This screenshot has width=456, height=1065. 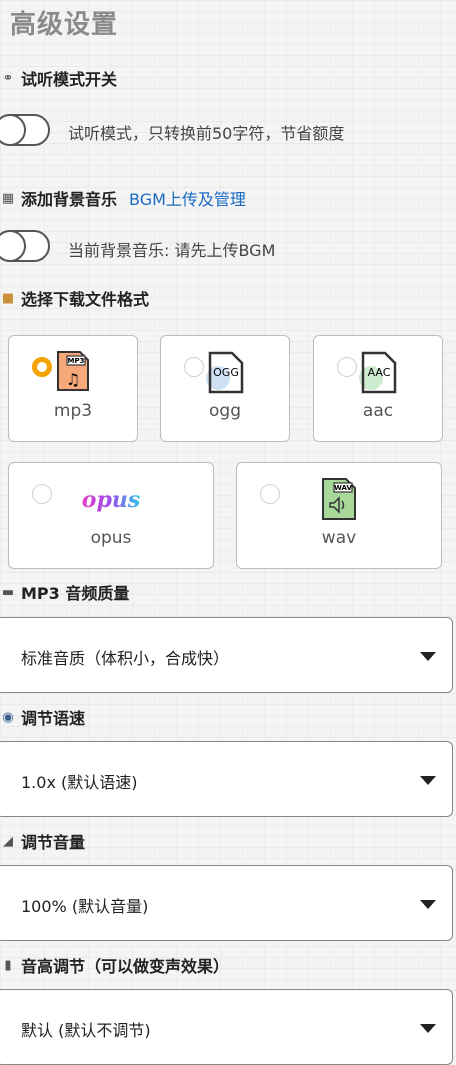 What do you see at coordinates (8, 841) in the screenshot?
I see `megaphone-icon: ◢` at bounding box center [8, 841].